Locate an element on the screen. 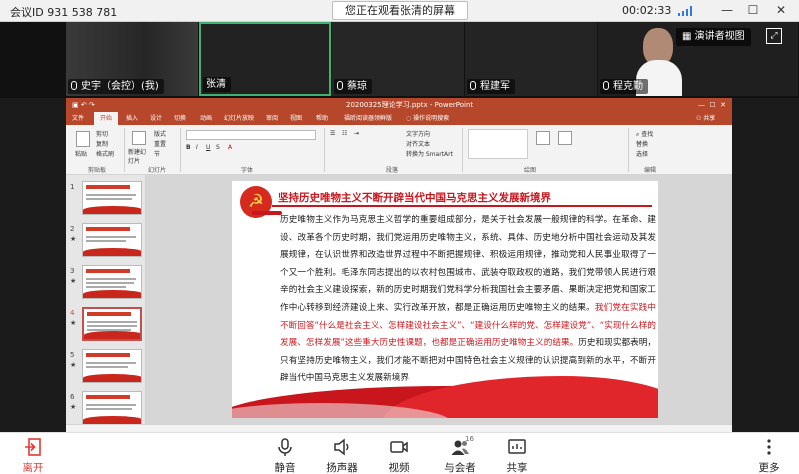  grid-icon: ▦ is located at coordinates (688, 36).